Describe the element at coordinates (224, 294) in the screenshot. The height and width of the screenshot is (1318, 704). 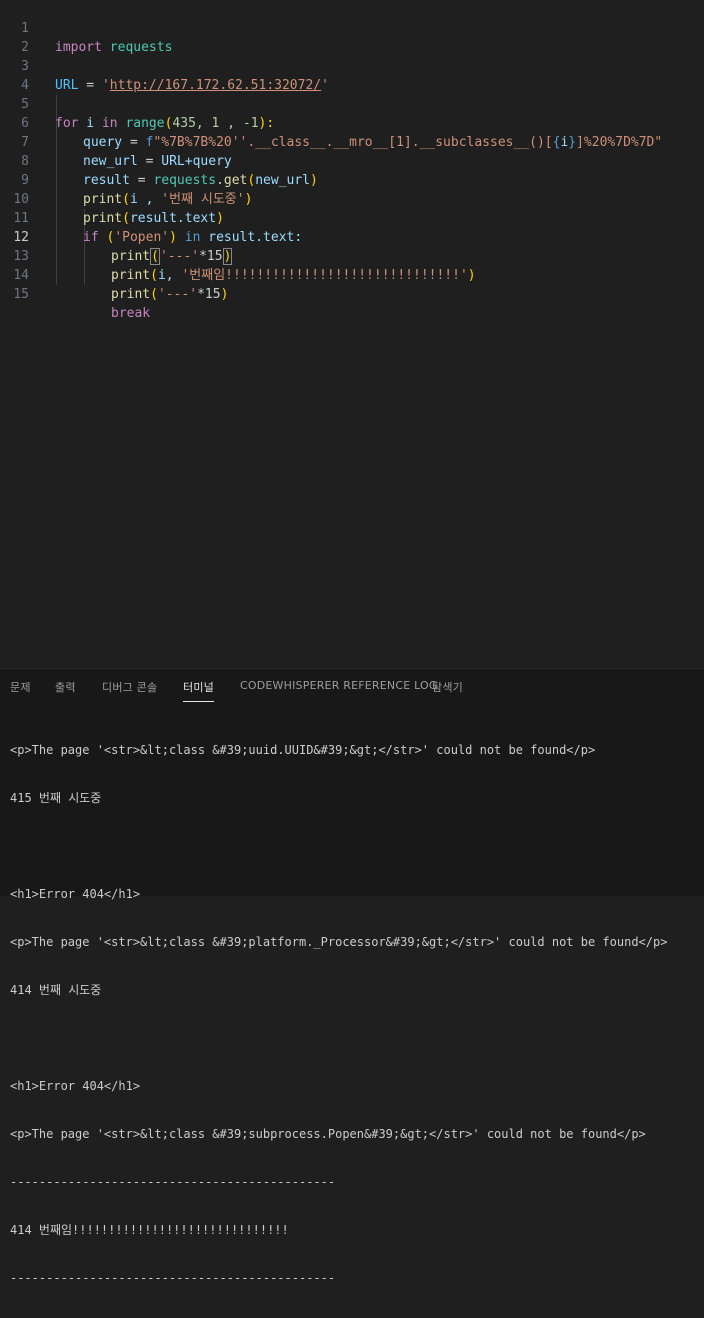
I see `bracket: )` at that location.